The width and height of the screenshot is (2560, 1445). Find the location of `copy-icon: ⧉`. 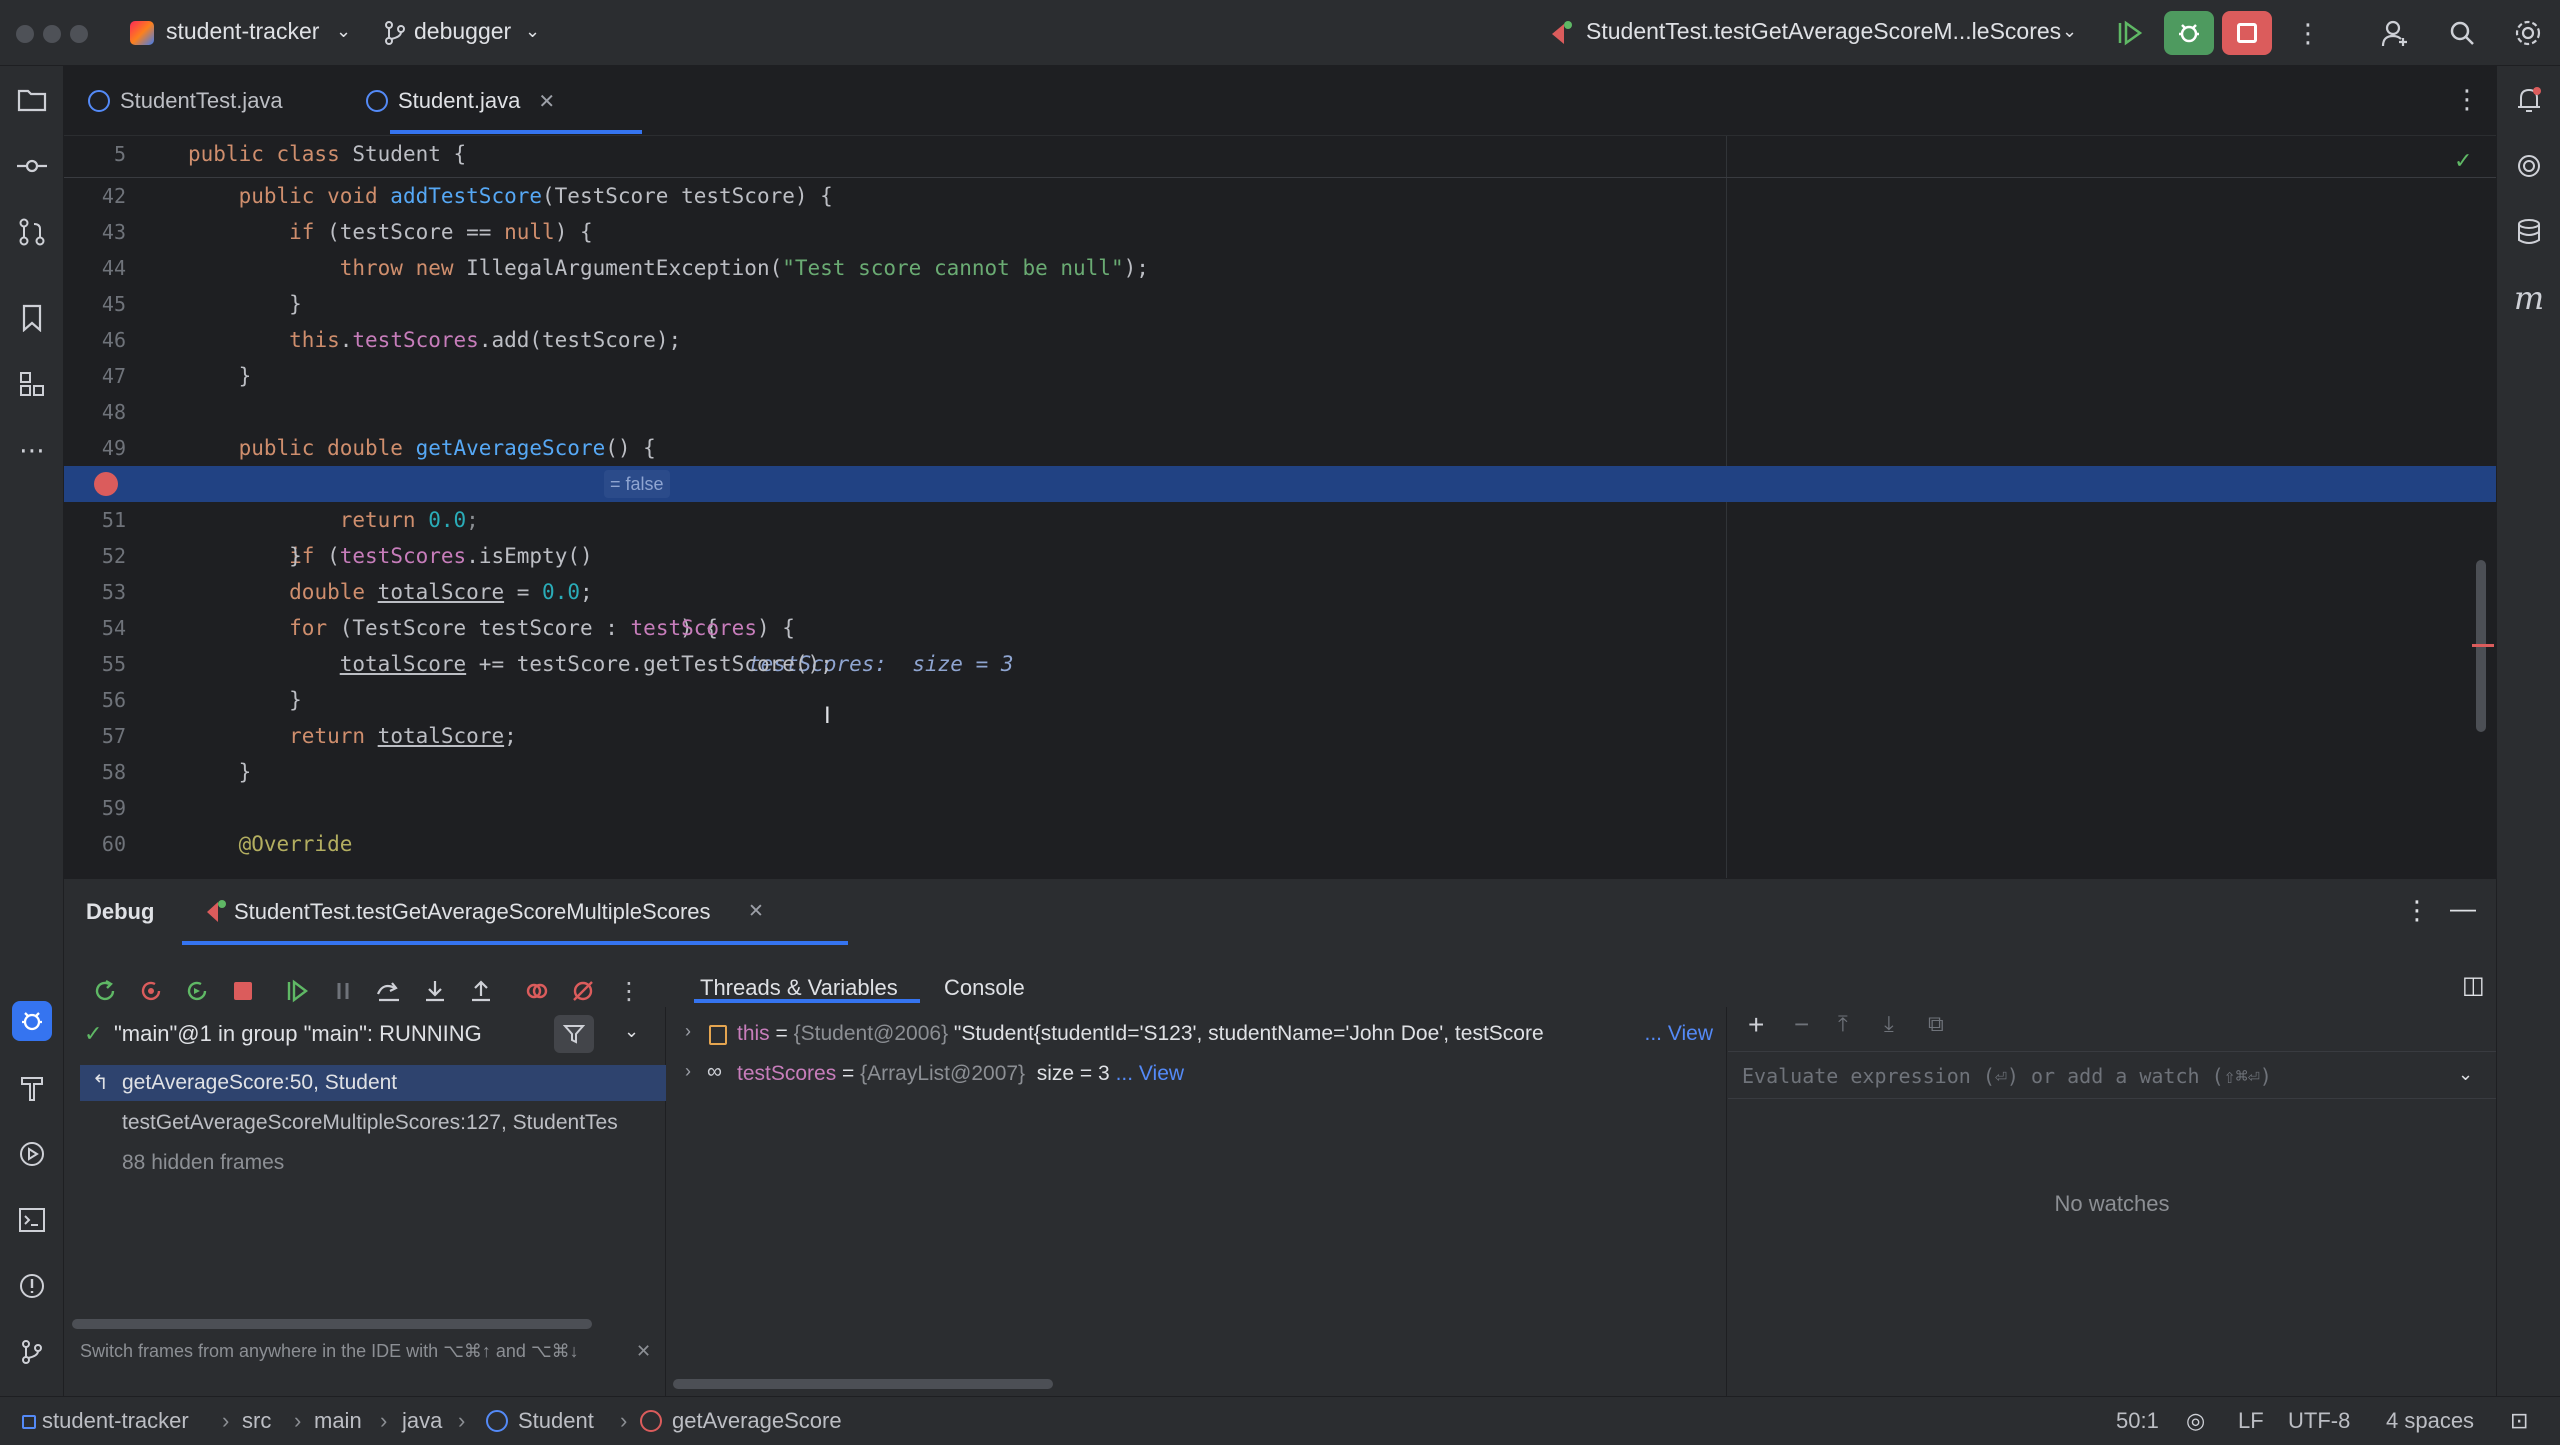

copy-icon: ⧉ is located at coordinates (1936, 1024).